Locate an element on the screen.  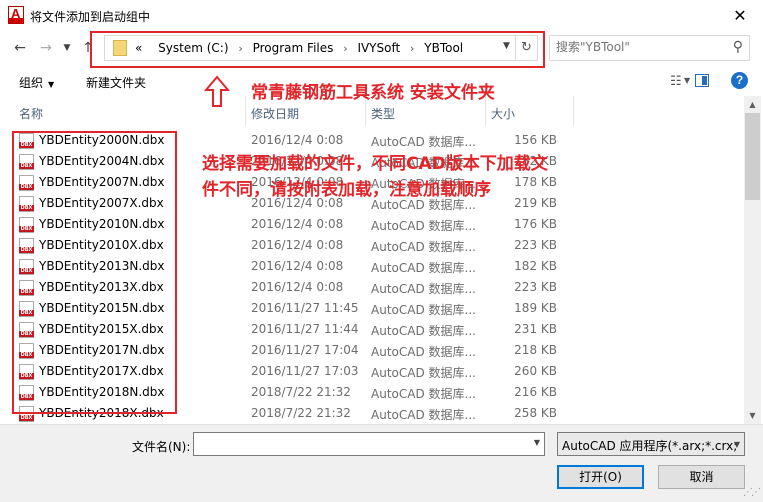
filetype-select: AutoCAD 应用程序(*.arx;*.crx; ▼ is located at coordinates (651, 444).